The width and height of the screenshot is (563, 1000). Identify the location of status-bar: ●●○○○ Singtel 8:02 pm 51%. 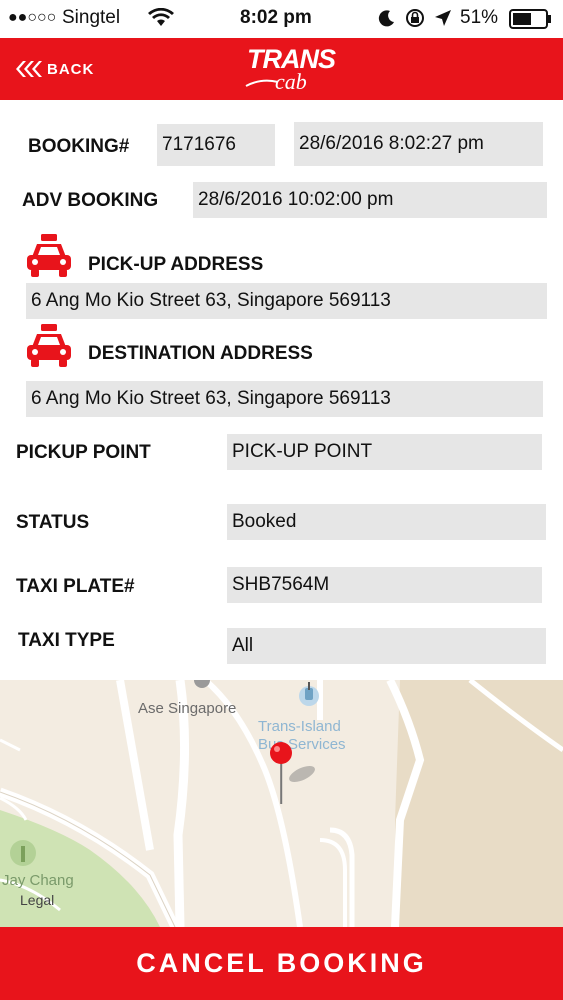
(281, 19).